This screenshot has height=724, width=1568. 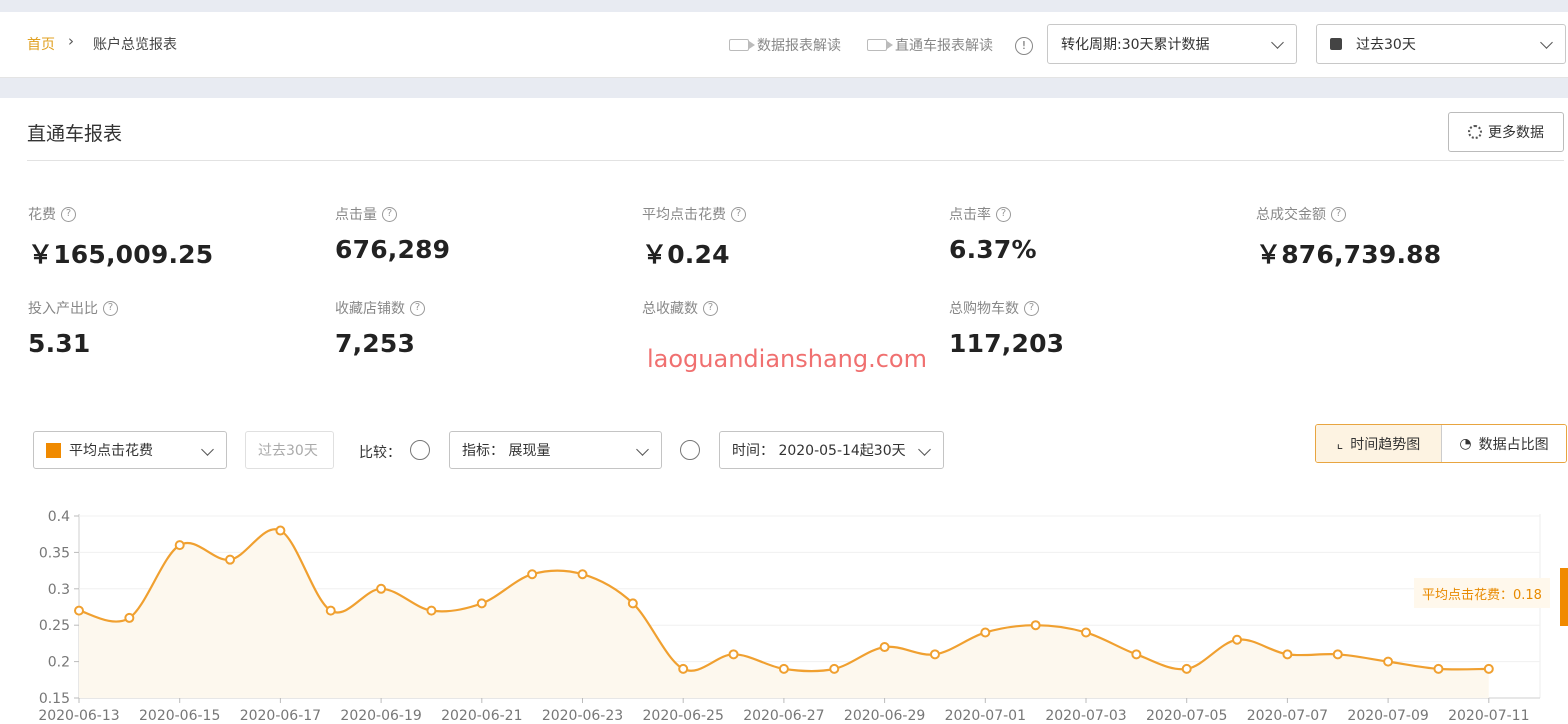 I want to click on x-tick-label: 2020-07-07, so click(x=1287, y=716).